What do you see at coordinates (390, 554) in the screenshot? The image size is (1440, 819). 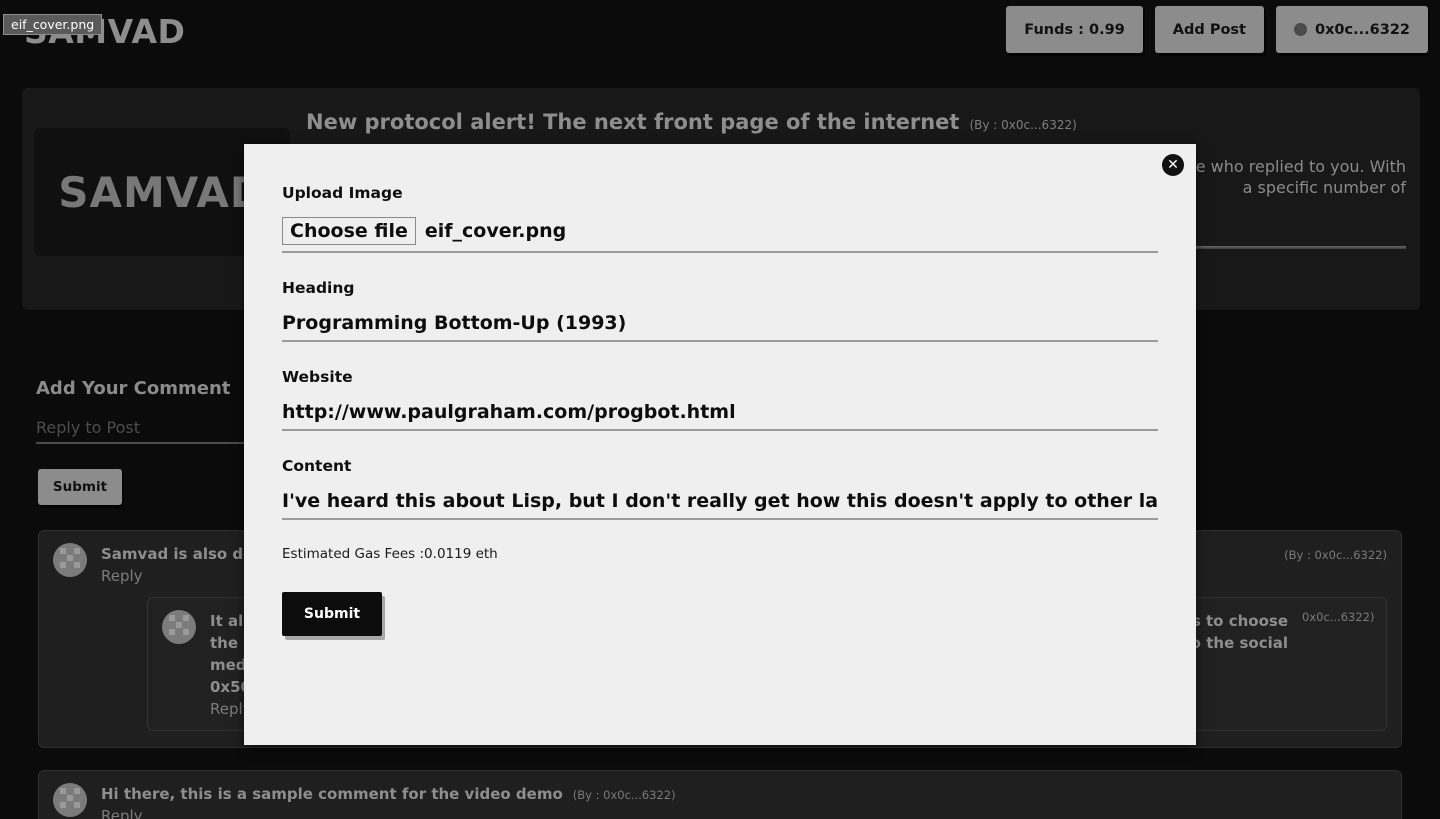 I see `estimated-gas-fees: Estimated Gas Fees :0.0119 eth` at bounding box center [390, 554].